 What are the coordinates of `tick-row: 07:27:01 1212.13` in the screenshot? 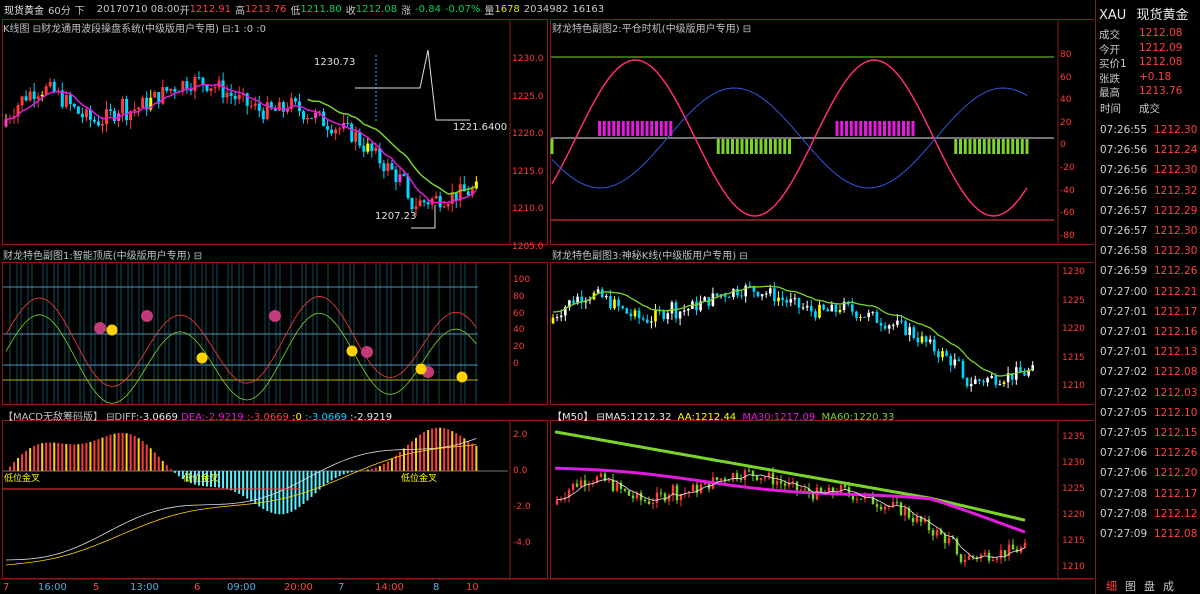 It's located at (1149, 355).